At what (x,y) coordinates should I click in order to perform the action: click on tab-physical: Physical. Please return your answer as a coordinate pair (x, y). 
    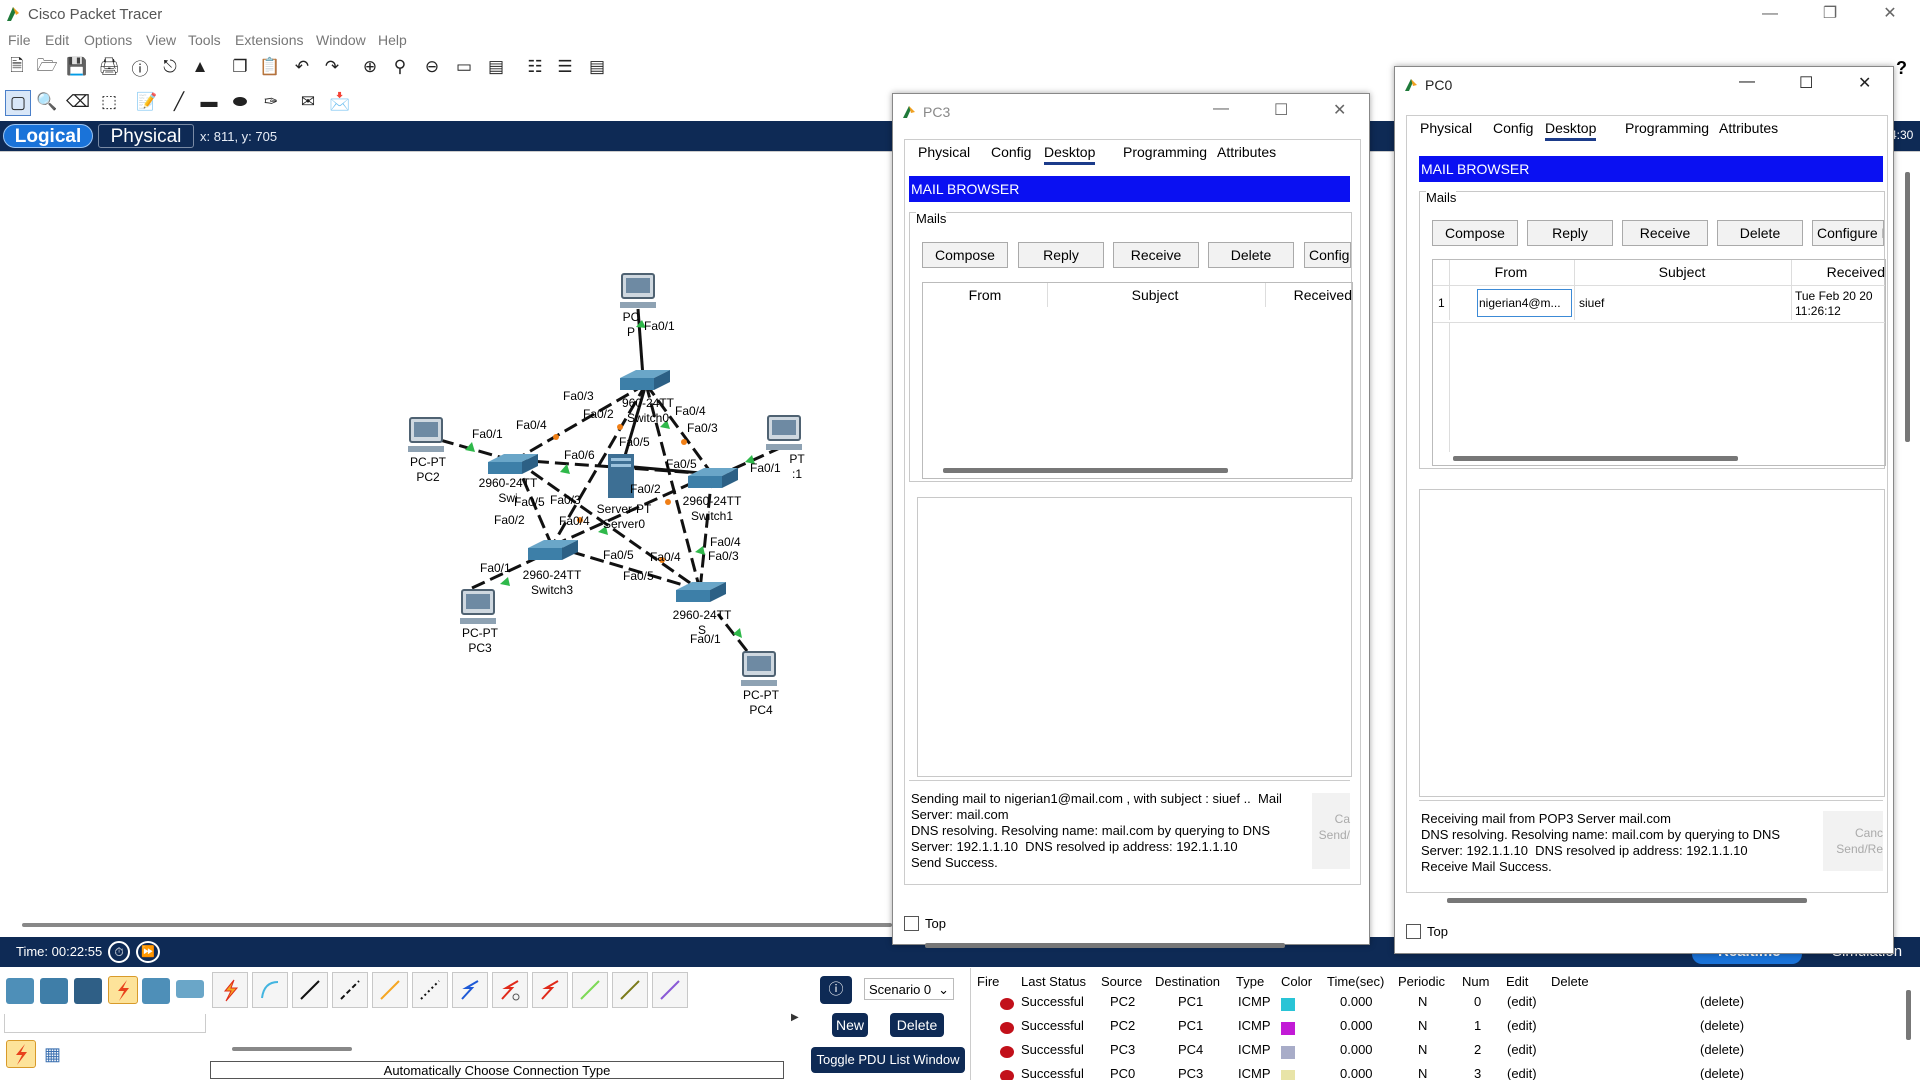
    Looking at the image, I should click on (1446, 128).